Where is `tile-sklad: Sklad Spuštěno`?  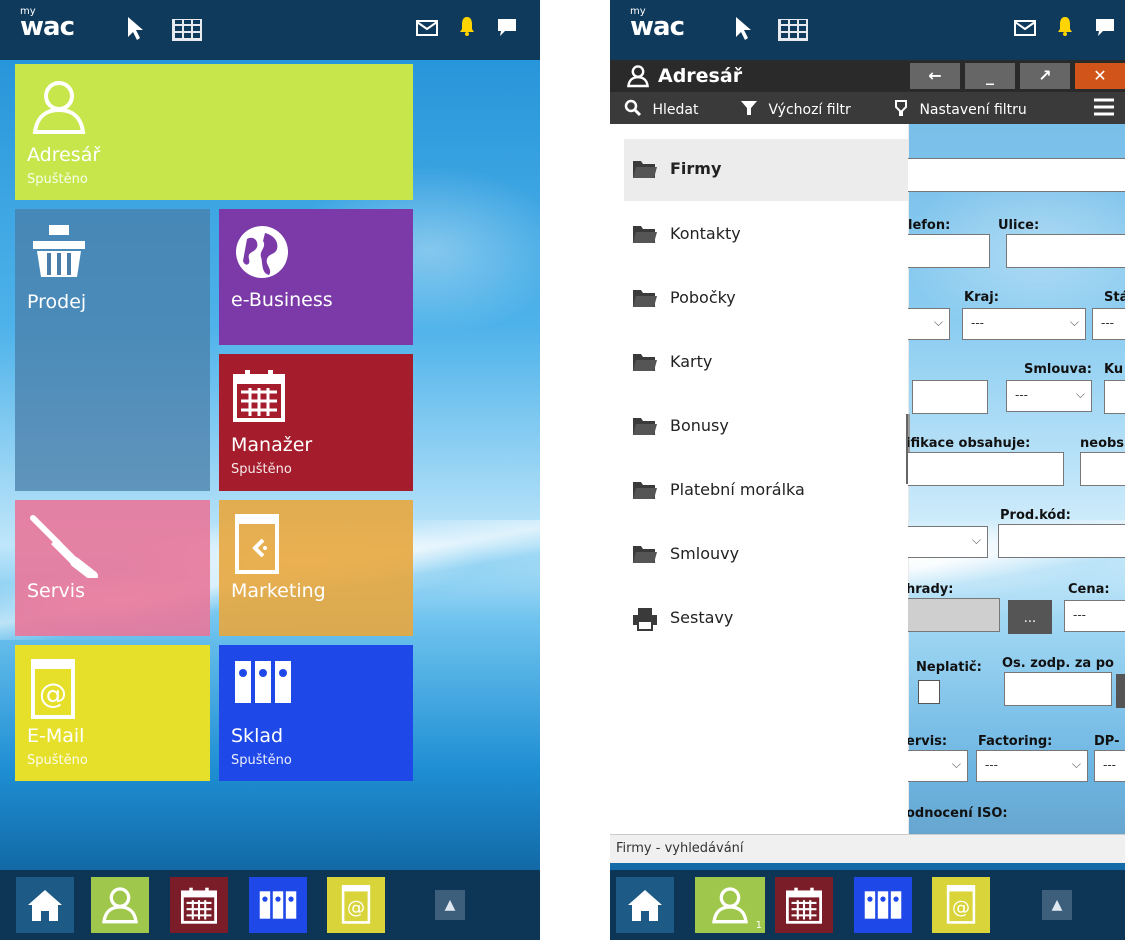 tile-sklad: Sklad Spuštěno is located at coordinates (316, 713).